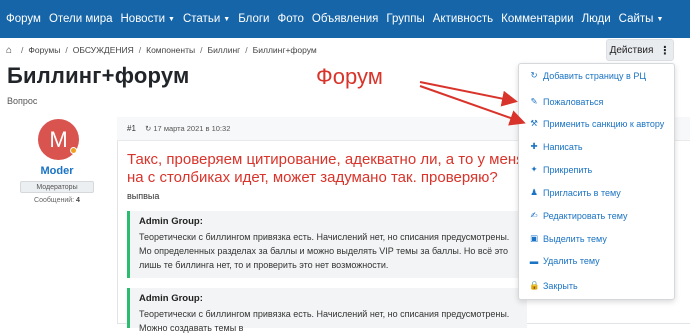 The width and height of the screenshot is (690, 335). I want to click on dropdown-item-label: Прикрепить, so click(568, 169).